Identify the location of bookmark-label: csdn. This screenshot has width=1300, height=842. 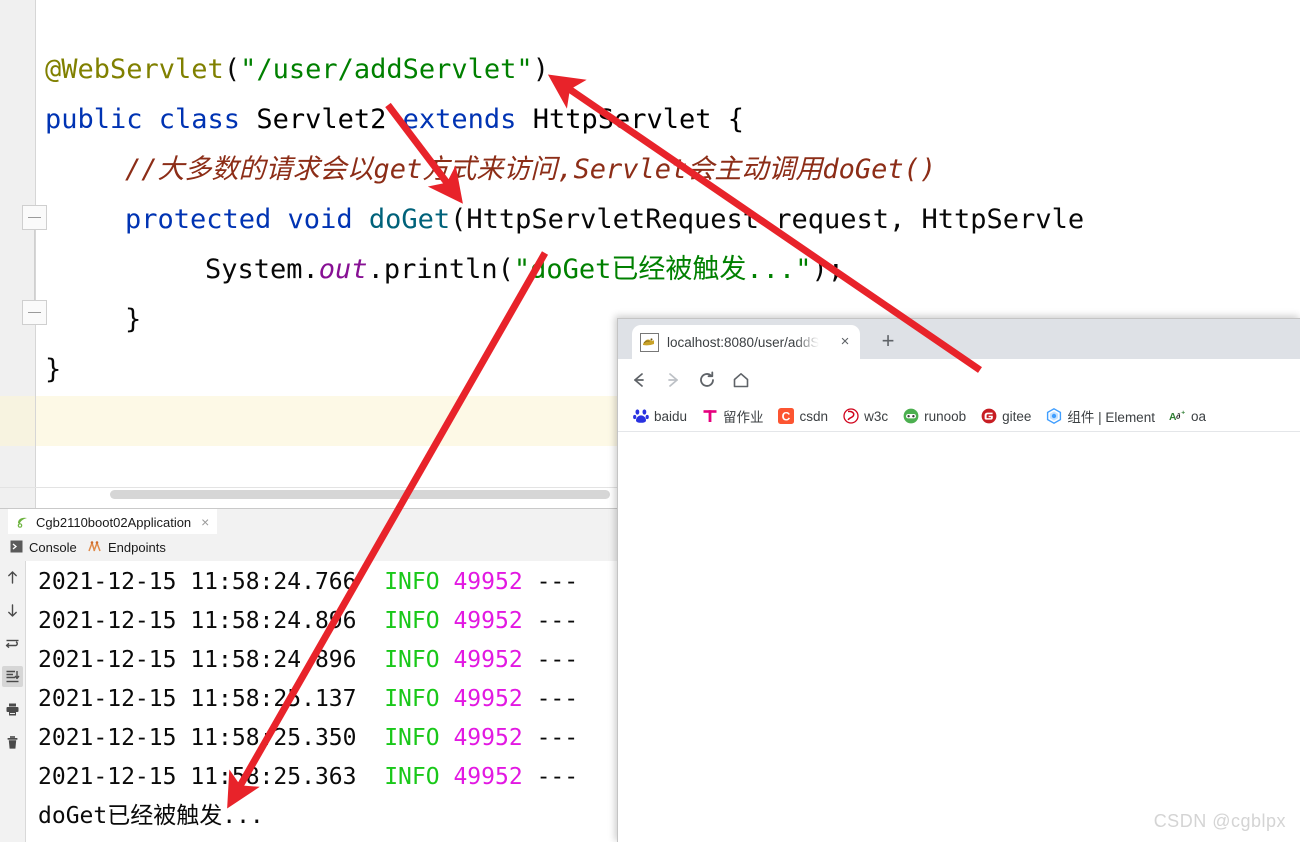
(814, 416).